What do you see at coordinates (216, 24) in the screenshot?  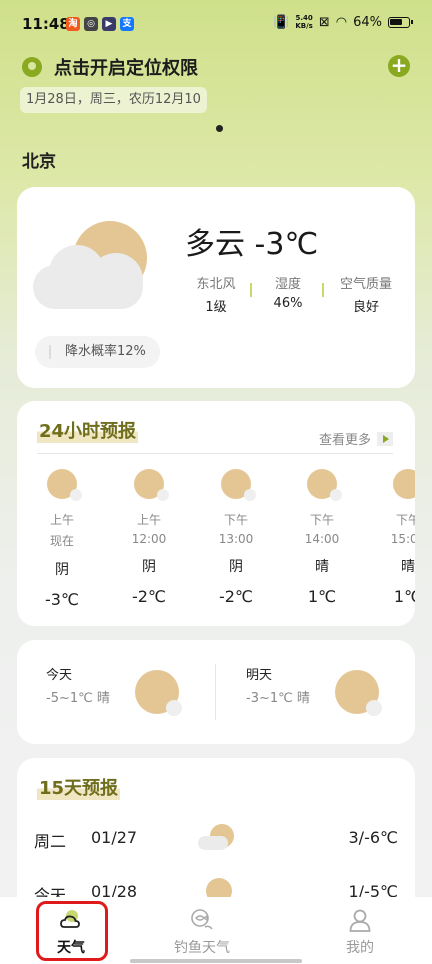 I see `status-bar: 11:48 淘 ◎ ▶ 支 📳 5.40 KB/s ⊠ ◠ 64%` at bounding box center [216, 24].